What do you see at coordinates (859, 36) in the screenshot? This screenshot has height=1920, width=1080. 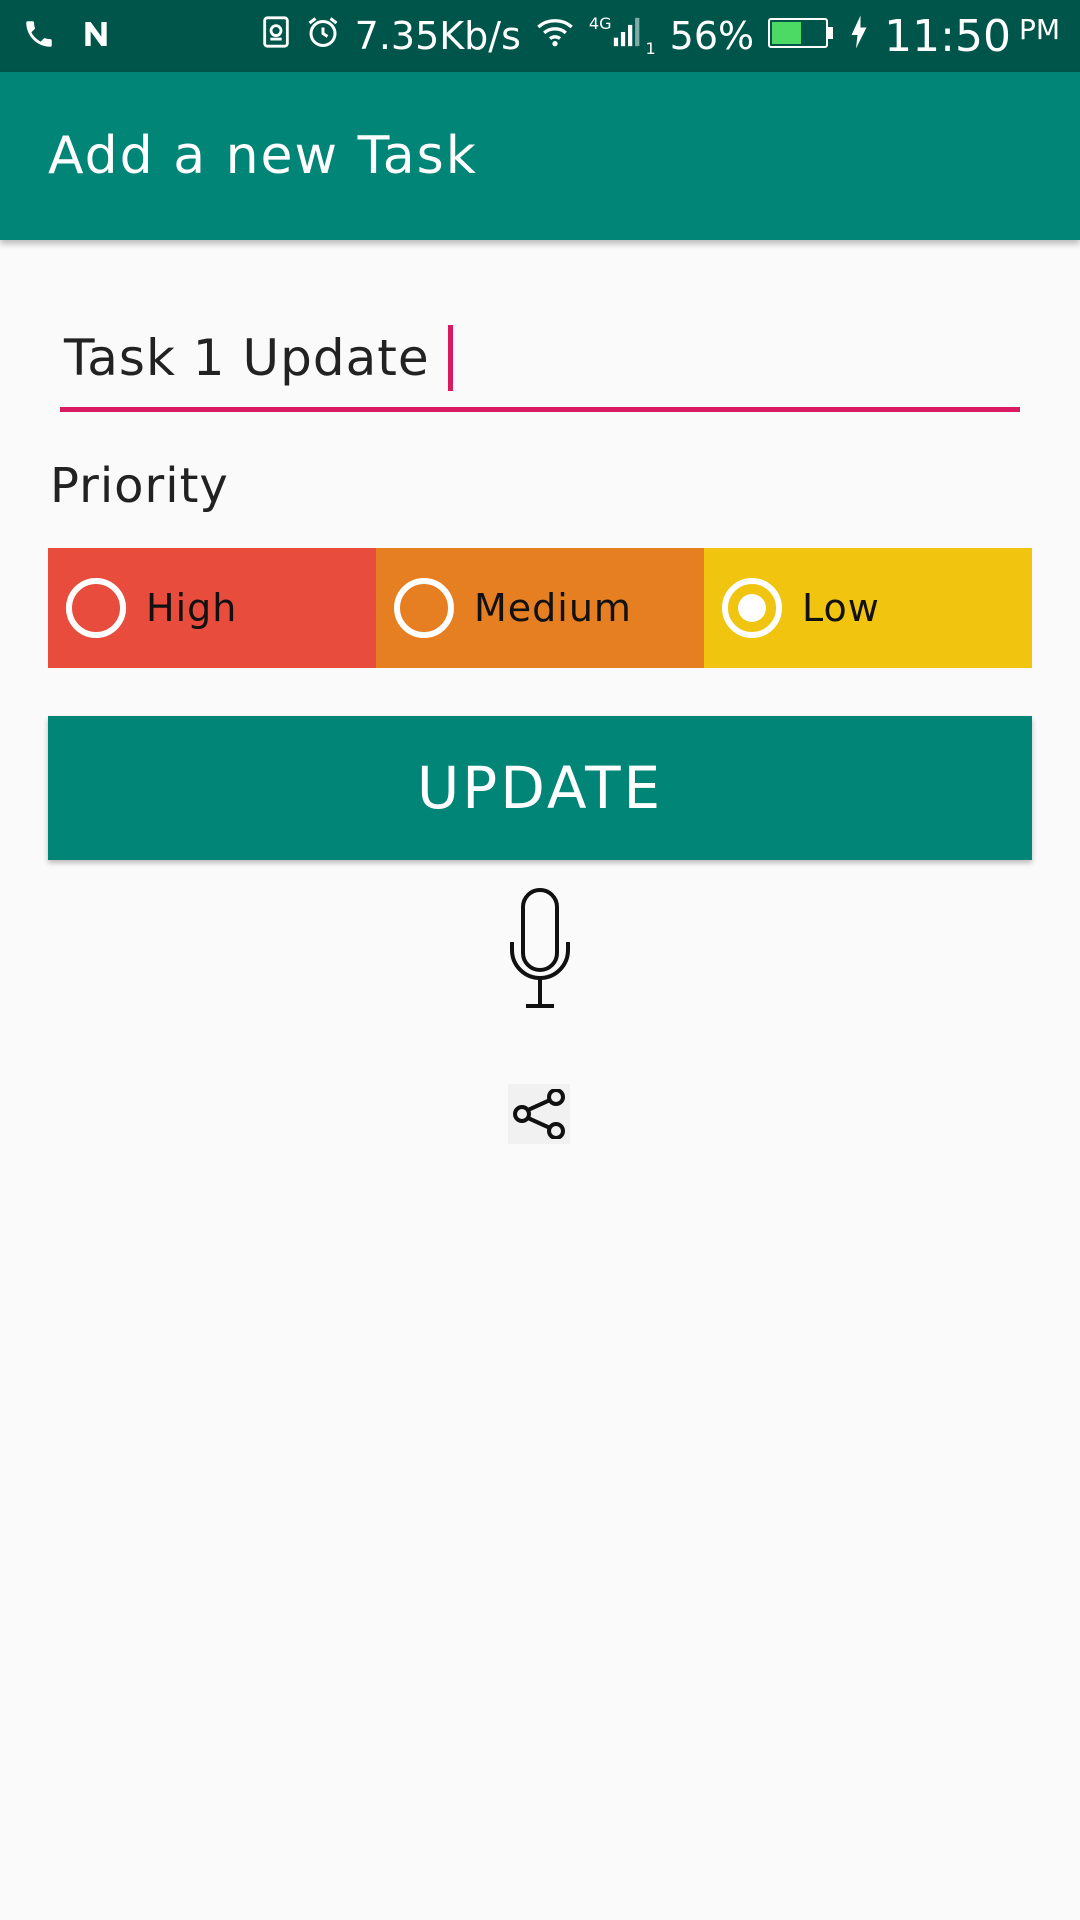 I see `charging-icon` at bounding box center [859, 36].